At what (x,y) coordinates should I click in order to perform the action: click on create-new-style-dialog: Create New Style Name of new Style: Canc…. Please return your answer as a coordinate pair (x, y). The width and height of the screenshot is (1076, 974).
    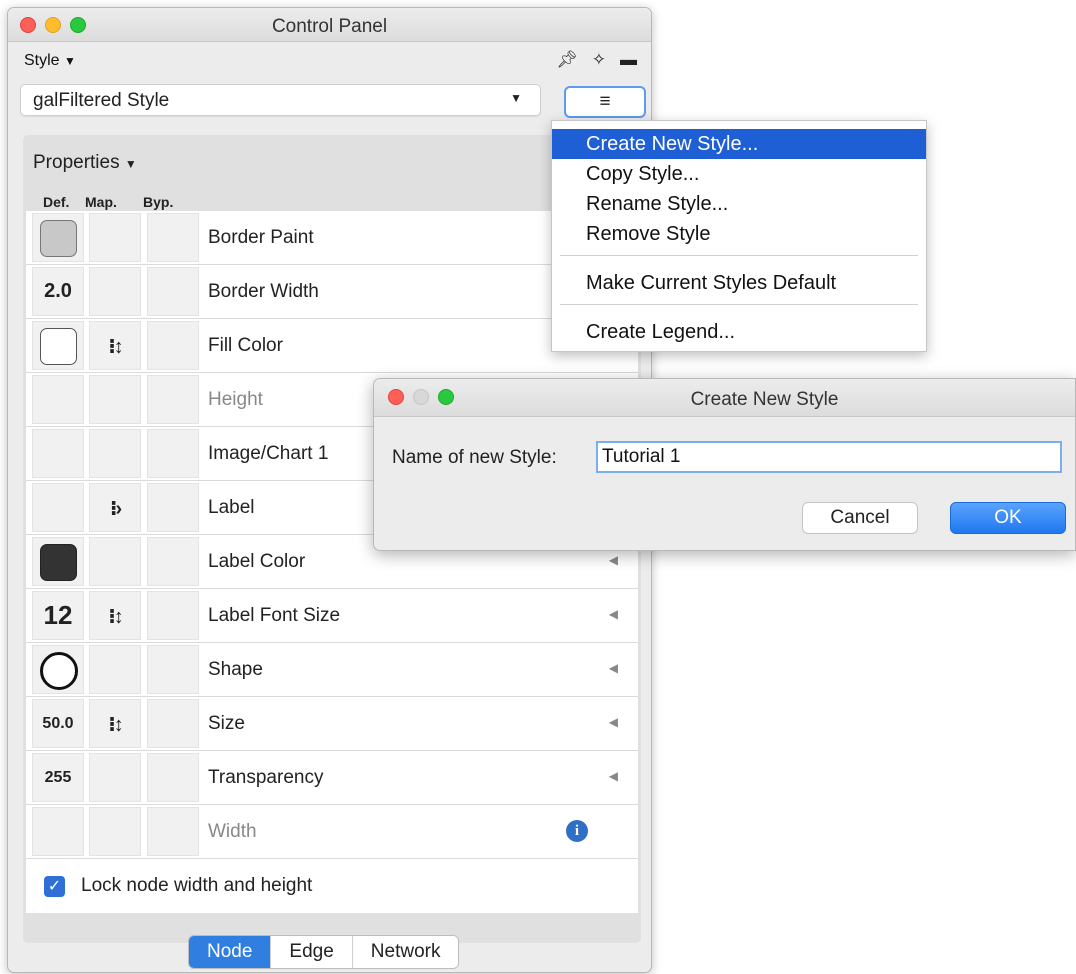
    Looking at the image, I should click on (724, 464).